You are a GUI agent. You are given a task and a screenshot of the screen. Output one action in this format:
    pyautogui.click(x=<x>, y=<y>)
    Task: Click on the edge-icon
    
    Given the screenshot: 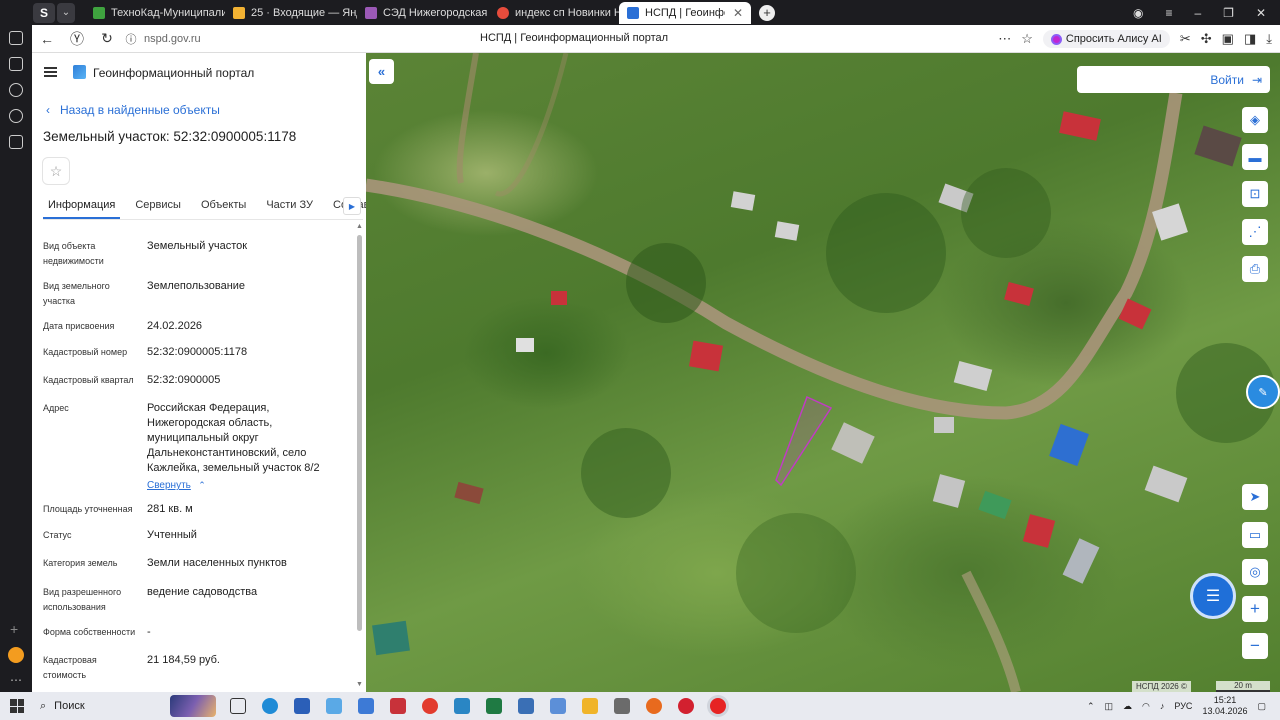 What is the action you would take?
    pyautogui.click(x=270, y=706)
    